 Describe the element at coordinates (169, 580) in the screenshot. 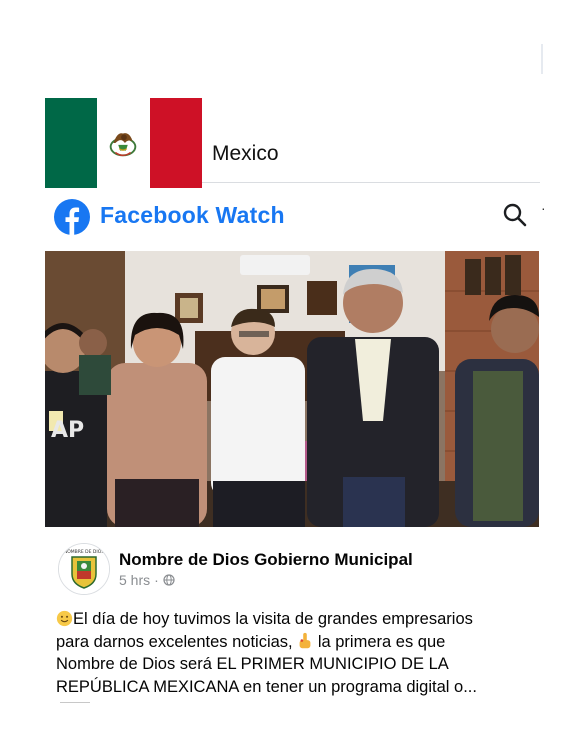

I see `globe-icon` at that location.